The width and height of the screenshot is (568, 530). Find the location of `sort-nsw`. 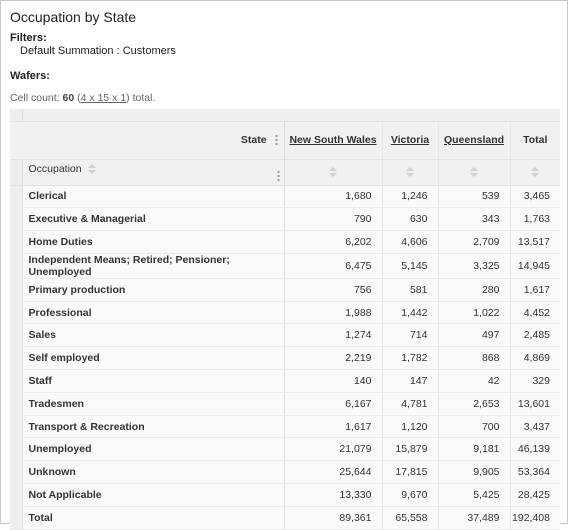

sort-nsw is located at coordinates (332, 172).